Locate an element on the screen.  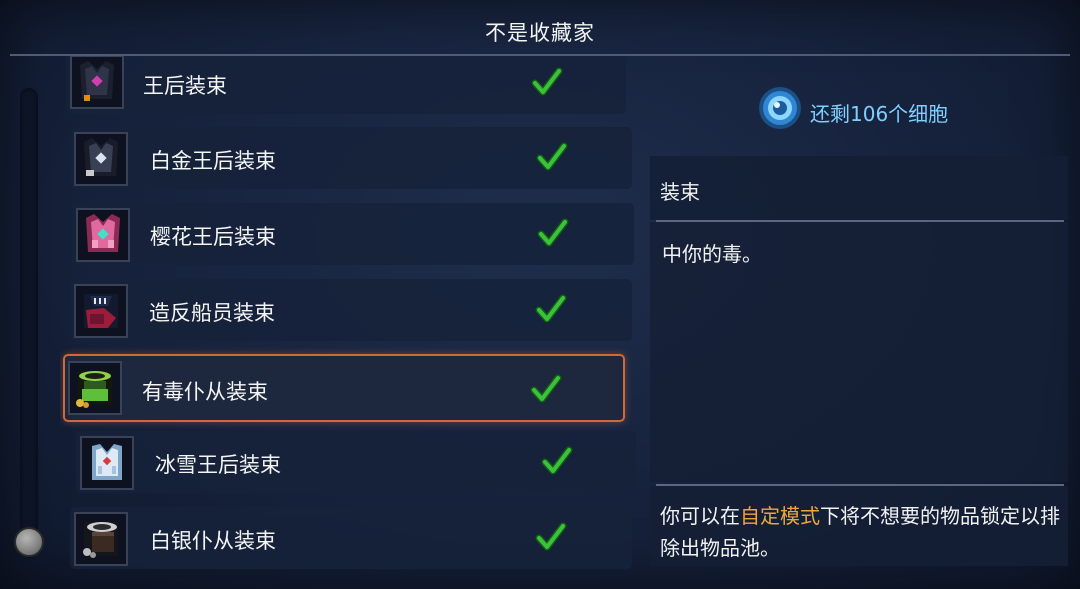
page-title: 不是收藏家 is located at coordinates (540, 33).